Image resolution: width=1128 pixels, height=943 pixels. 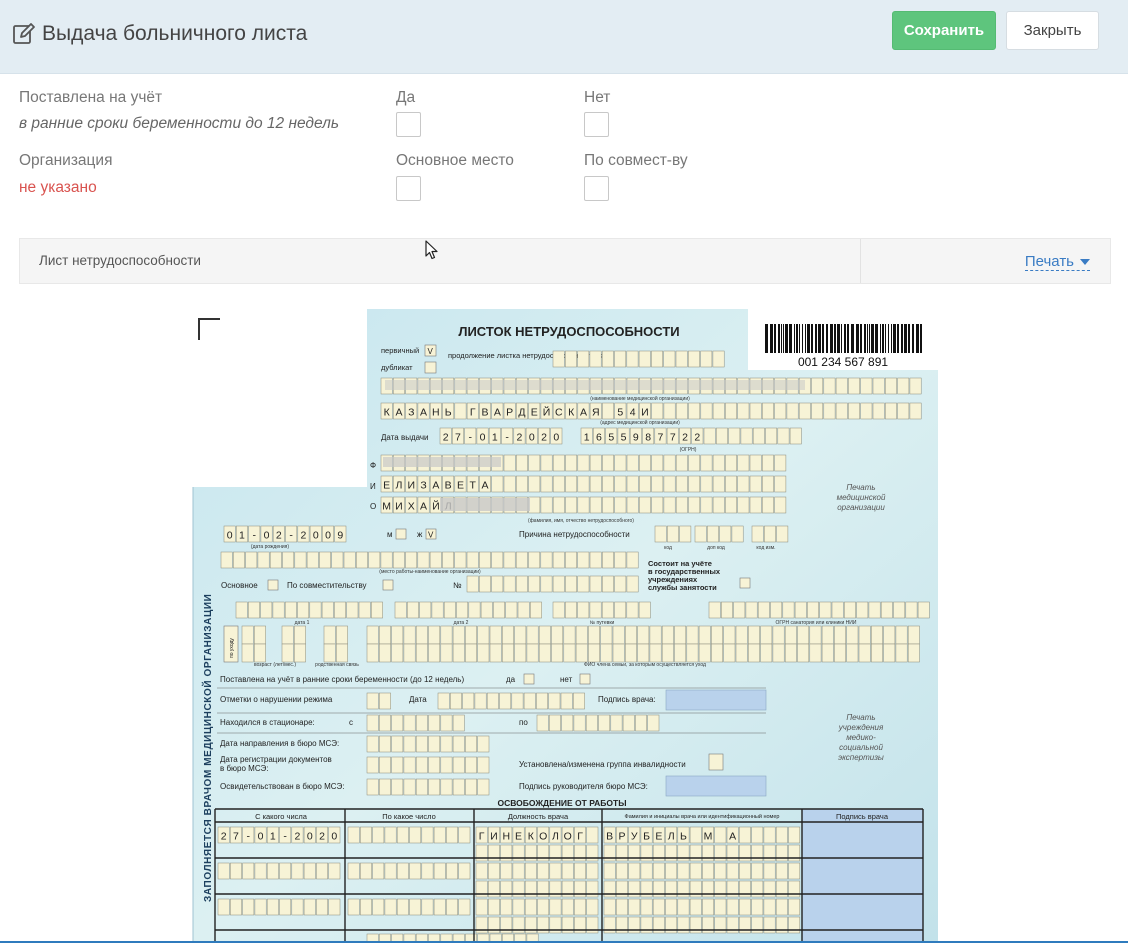 What do you see at coordinates (430, 572) in the screenshot?
I see `work-caption: (место работы-наименование организации)` at bounding box center [430, 572].